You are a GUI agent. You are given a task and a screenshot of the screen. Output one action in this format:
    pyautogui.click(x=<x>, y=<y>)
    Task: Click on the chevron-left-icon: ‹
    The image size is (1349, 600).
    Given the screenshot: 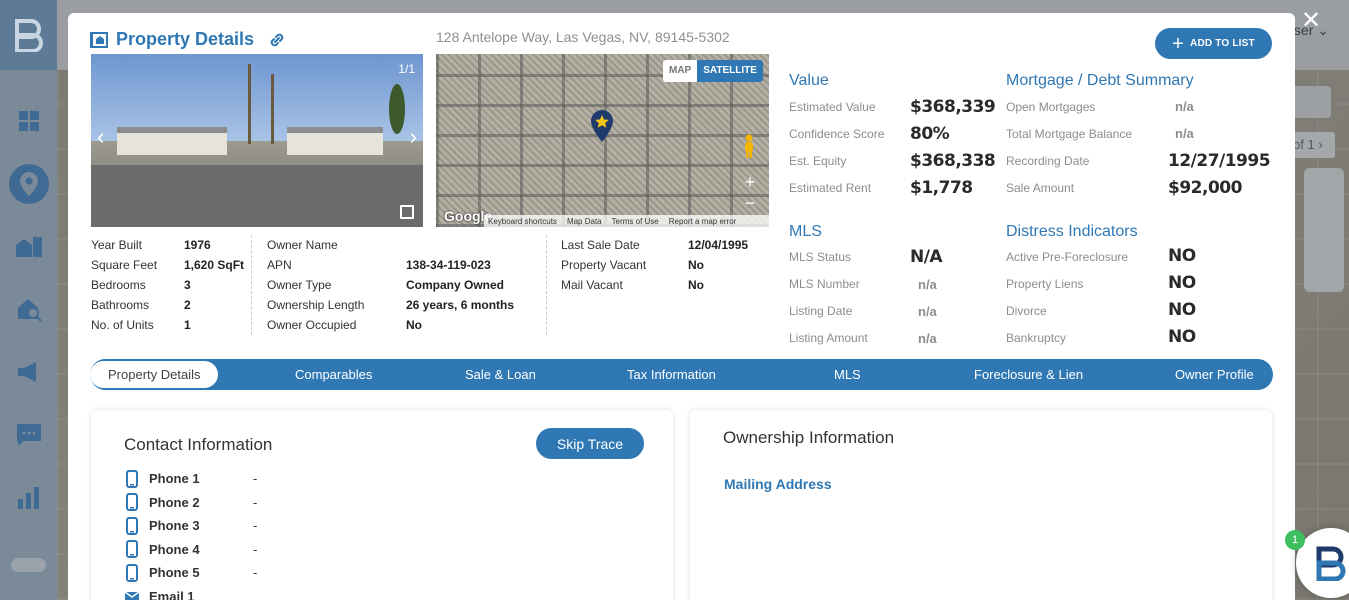 What is the action you would take?
    pyautogui.click(x=100, y=137)
    